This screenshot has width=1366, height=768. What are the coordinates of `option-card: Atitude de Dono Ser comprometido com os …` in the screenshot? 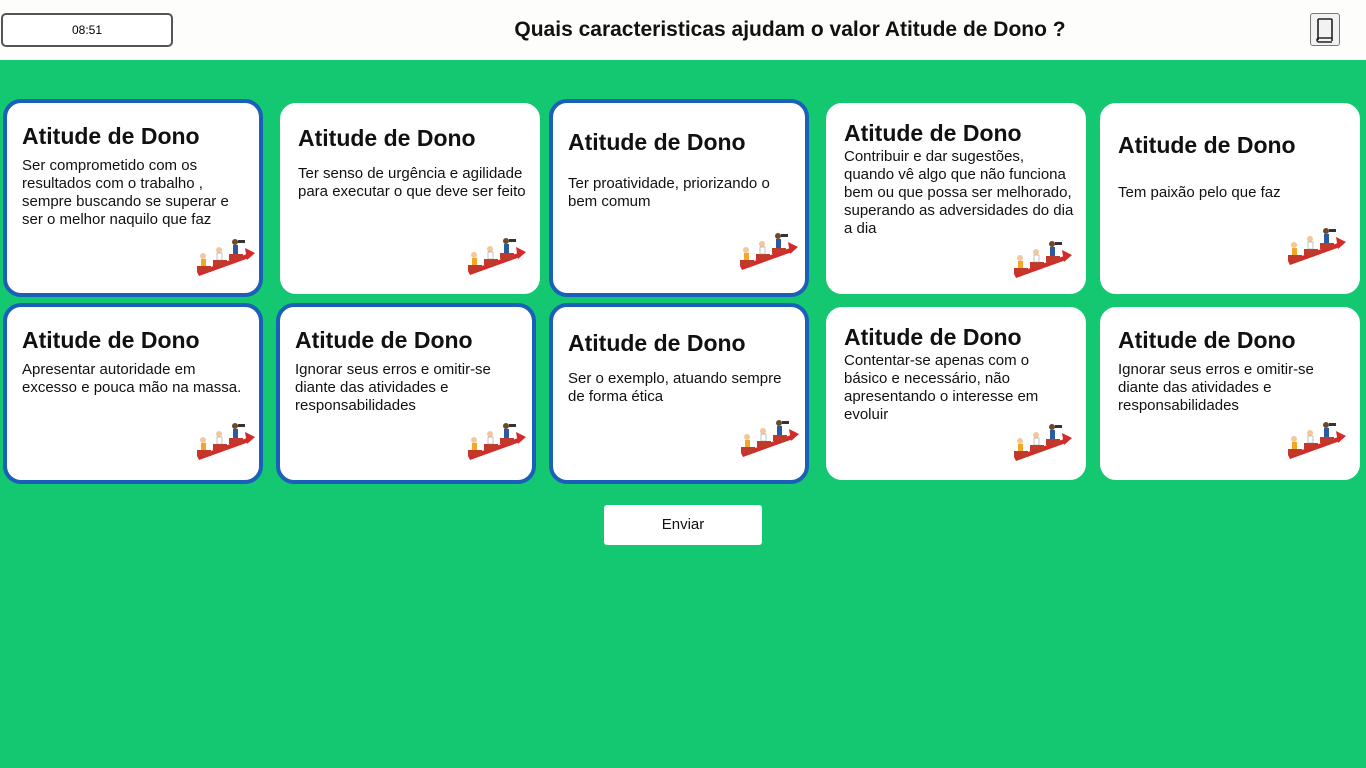 It's located at (133, 198).